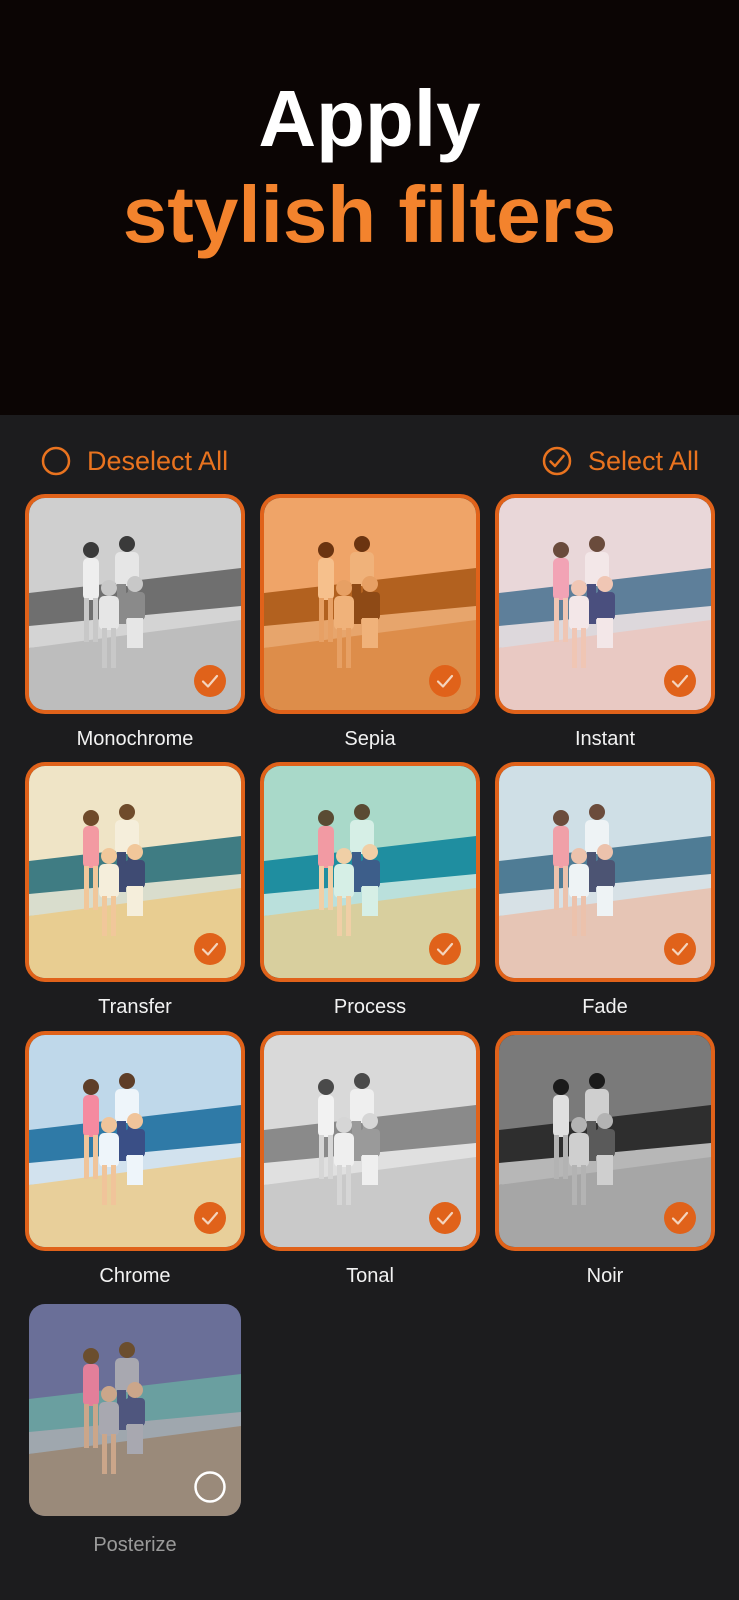 The width and height of the screenshot is (739, 1600). What do you see at coordinates (557, 461) in the screenshot?
I see `checkmark-circle-icon` at bounding box center [557, 461].